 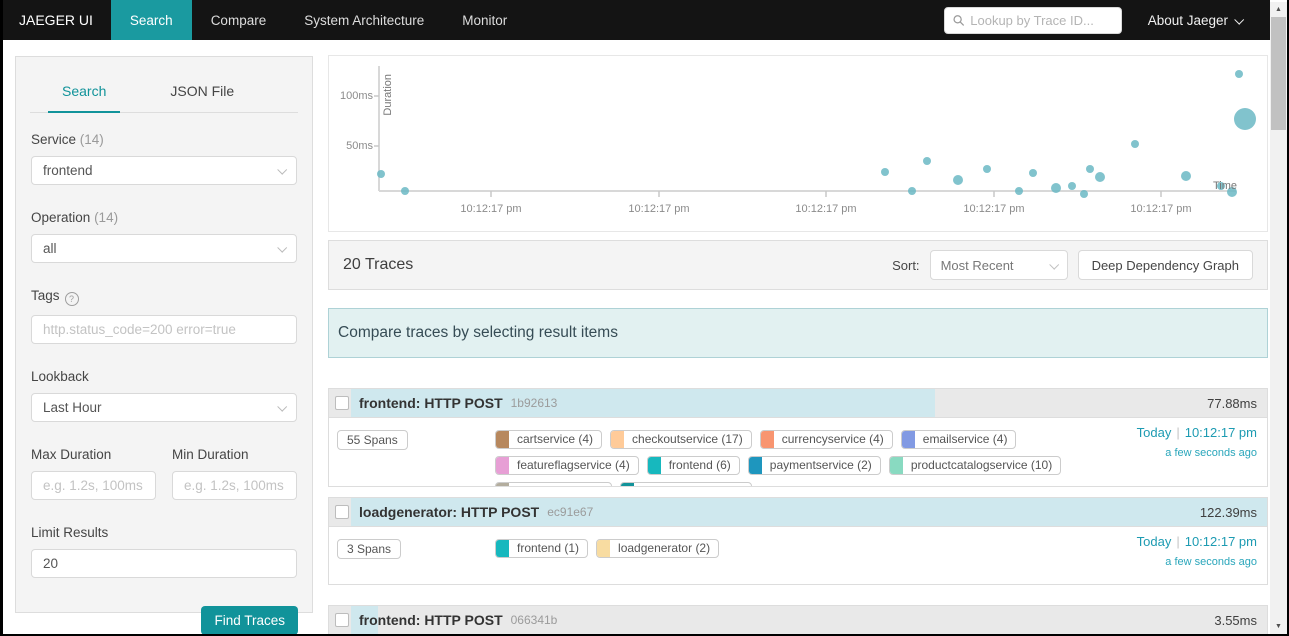 What do you see at coordinates (164, 248) in the screenshot?
I see `operation-select: all` at bounding box center [164, 248].